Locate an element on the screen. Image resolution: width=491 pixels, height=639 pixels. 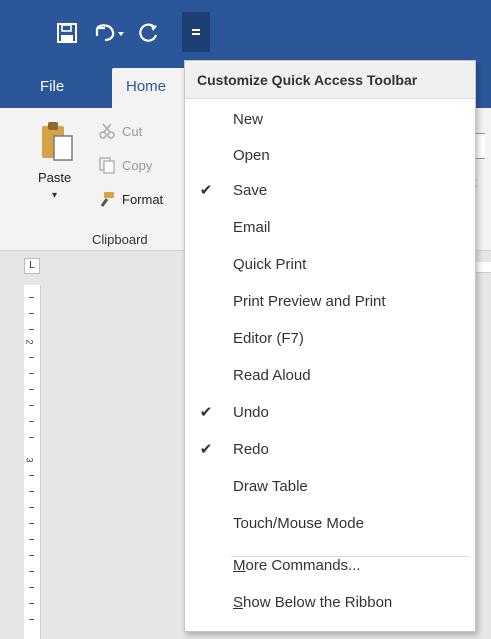
menu-header: Customize Quick Access Toolbar is located at coordinates (330, 80).